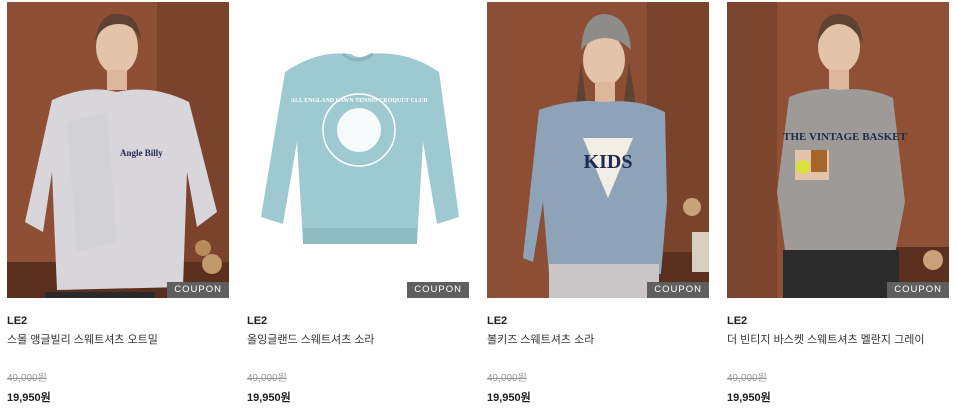 The image size is (957, 417). I want to click on product-name: 스몰 앵글빌리 스웨트셔츠 오트밀, so click(118, 340).